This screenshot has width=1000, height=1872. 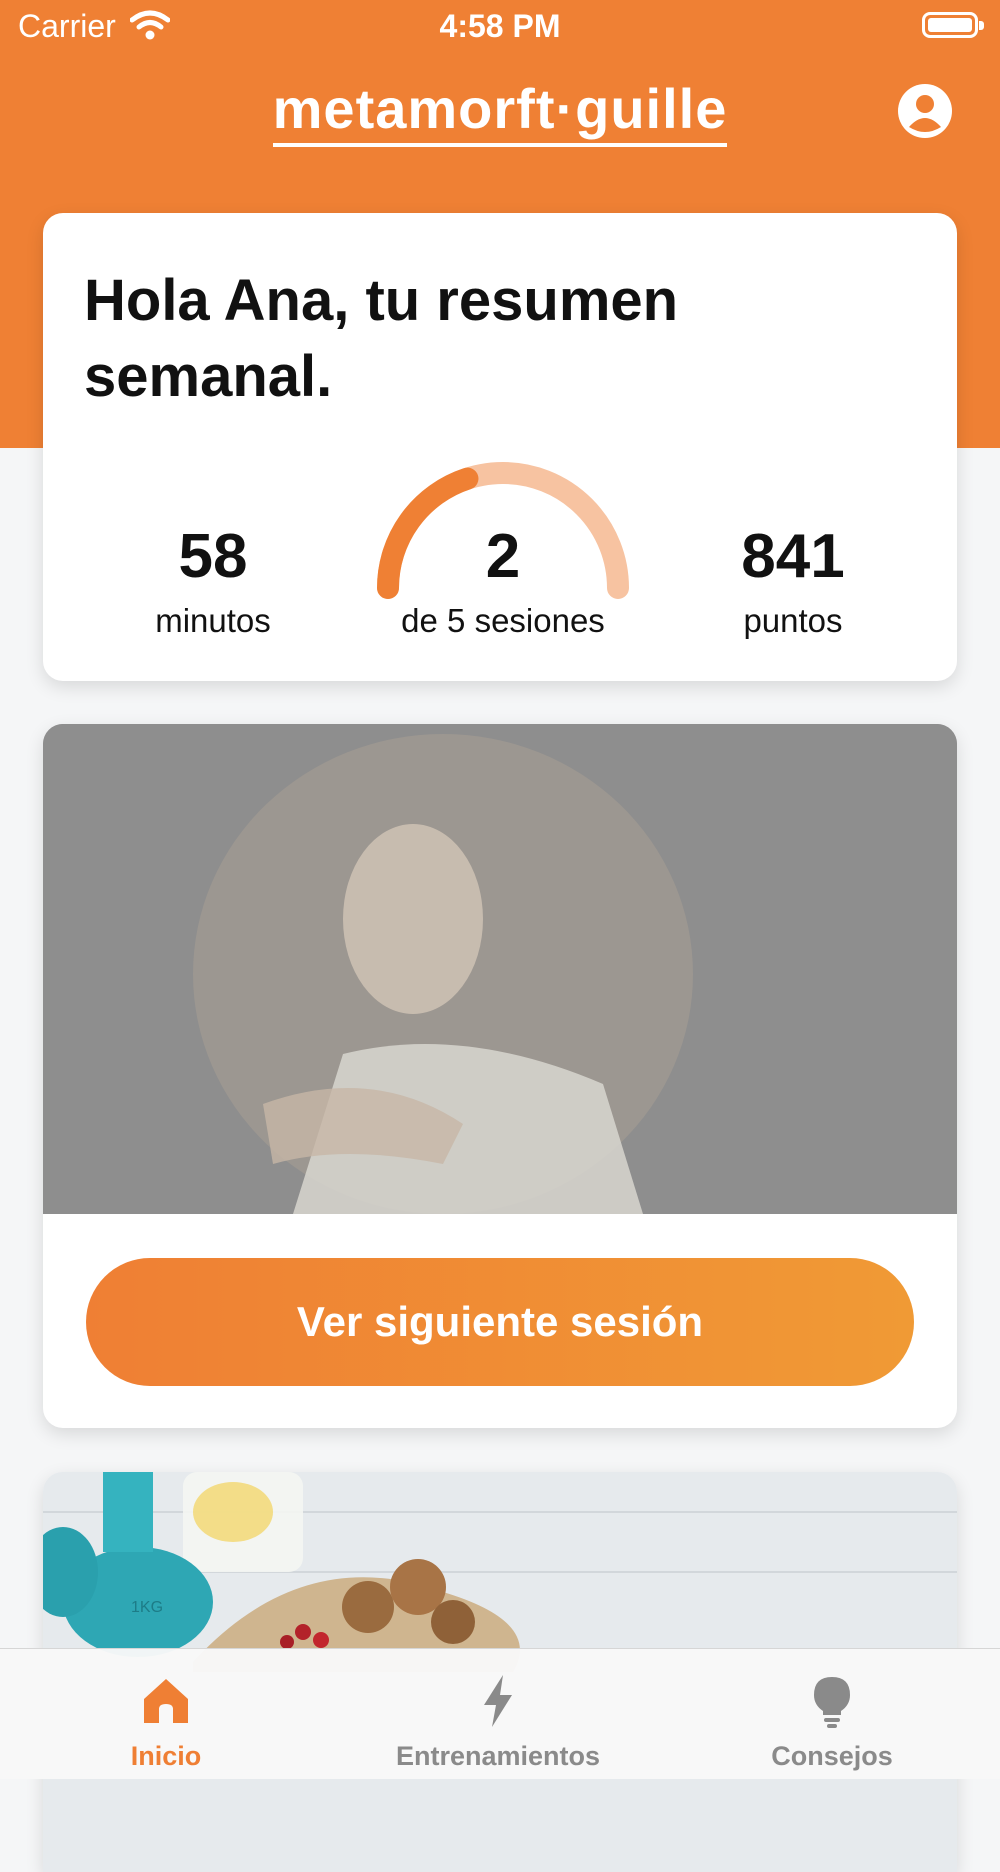 I want to click on tab-entrenamientos-label: Entrenamientos, so click(x=498, y=1756).